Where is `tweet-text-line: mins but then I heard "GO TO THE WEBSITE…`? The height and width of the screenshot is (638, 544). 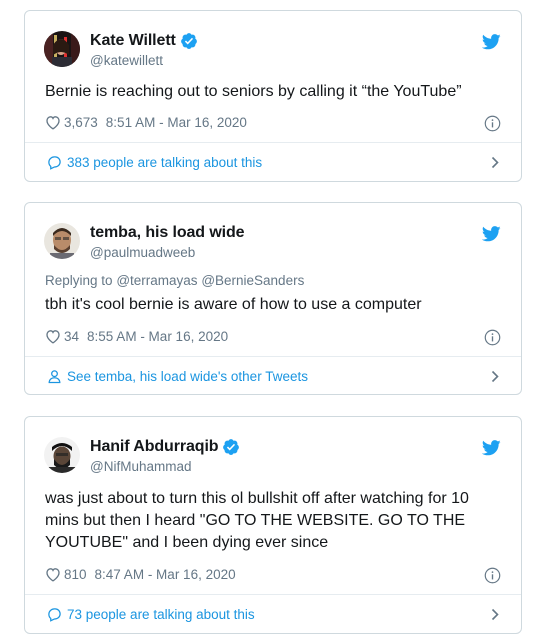
tweet-text-line: mins but then I heard "GO TO THE WEBSITE… is located at coordinates (255, 520).